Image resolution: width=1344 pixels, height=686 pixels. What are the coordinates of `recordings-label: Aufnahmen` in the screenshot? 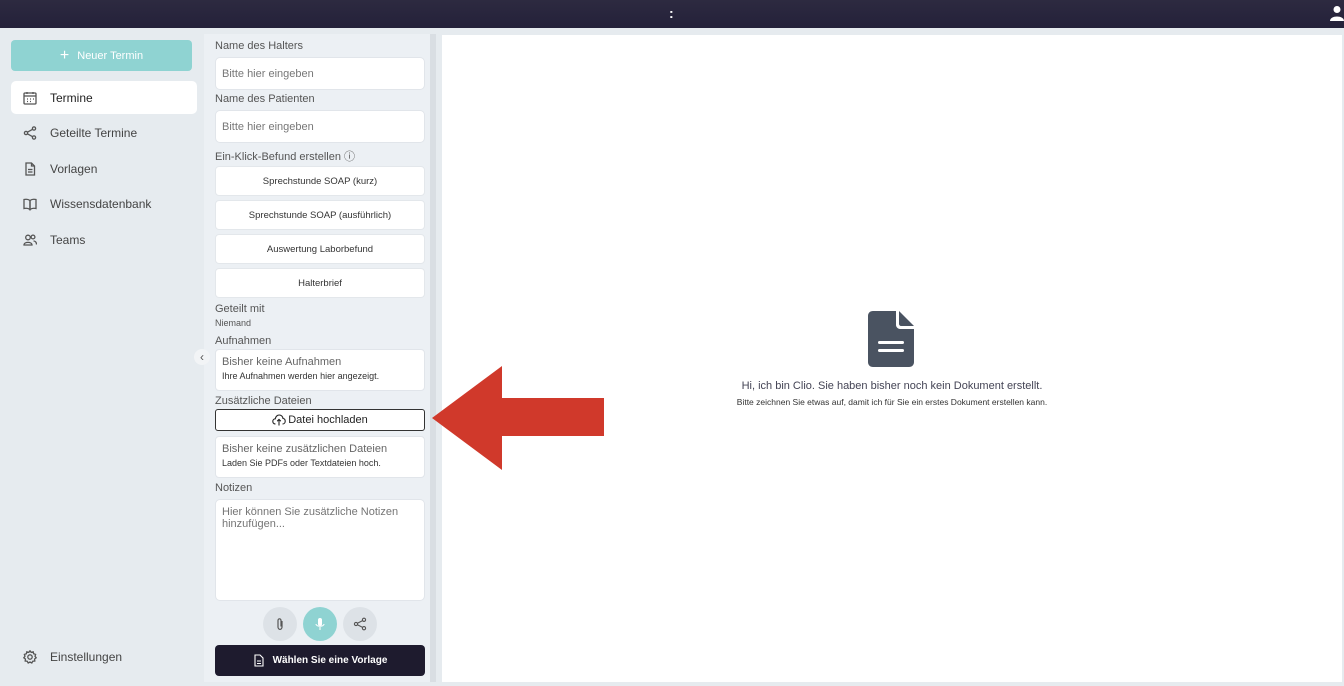 It's located at (243, 341).